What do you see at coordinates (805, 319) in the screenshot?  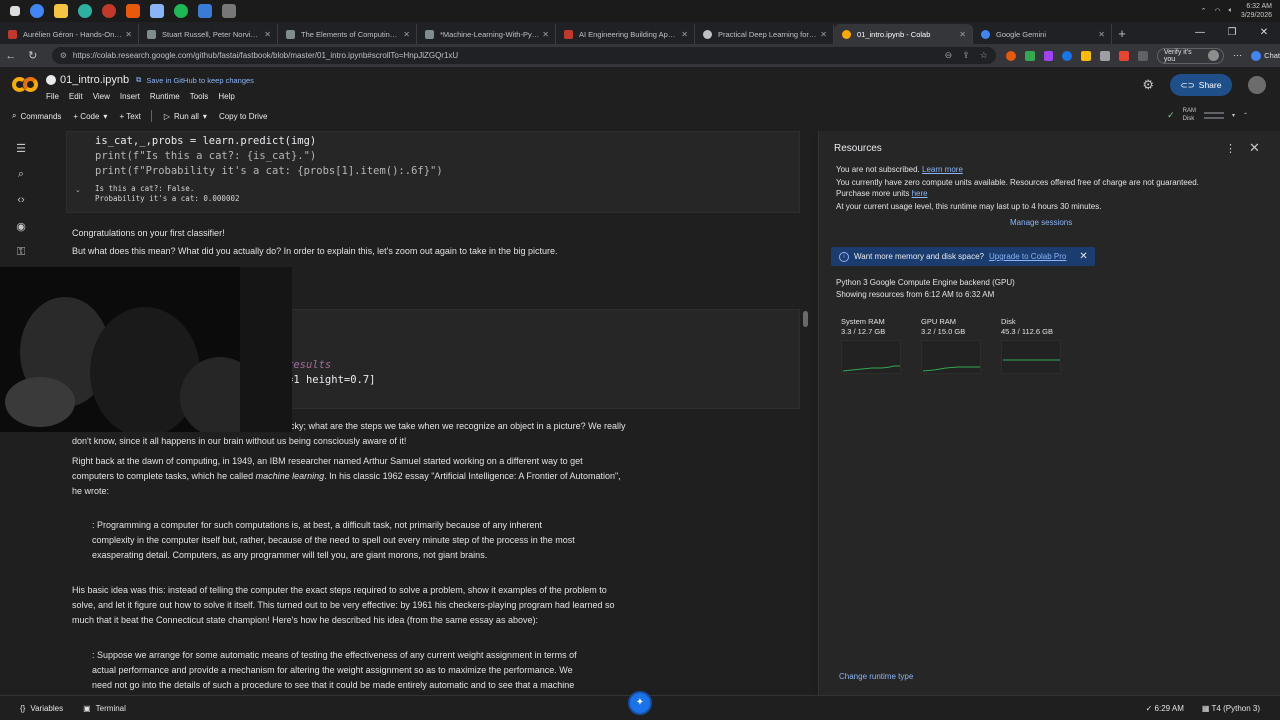 I see `cell-scrollbar` at bounding box center [805, 319].